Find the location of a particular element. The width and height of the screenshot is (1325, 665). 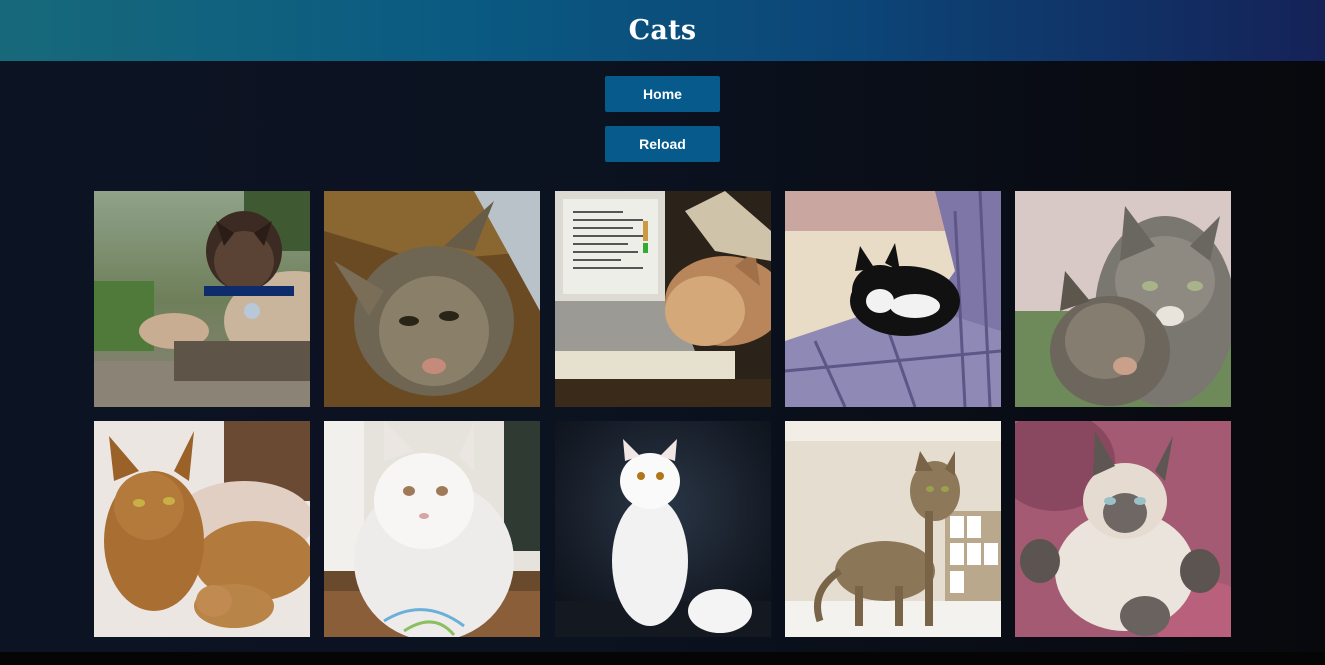

cat-beside-laptop-photo is located at coordinates (662, 299).